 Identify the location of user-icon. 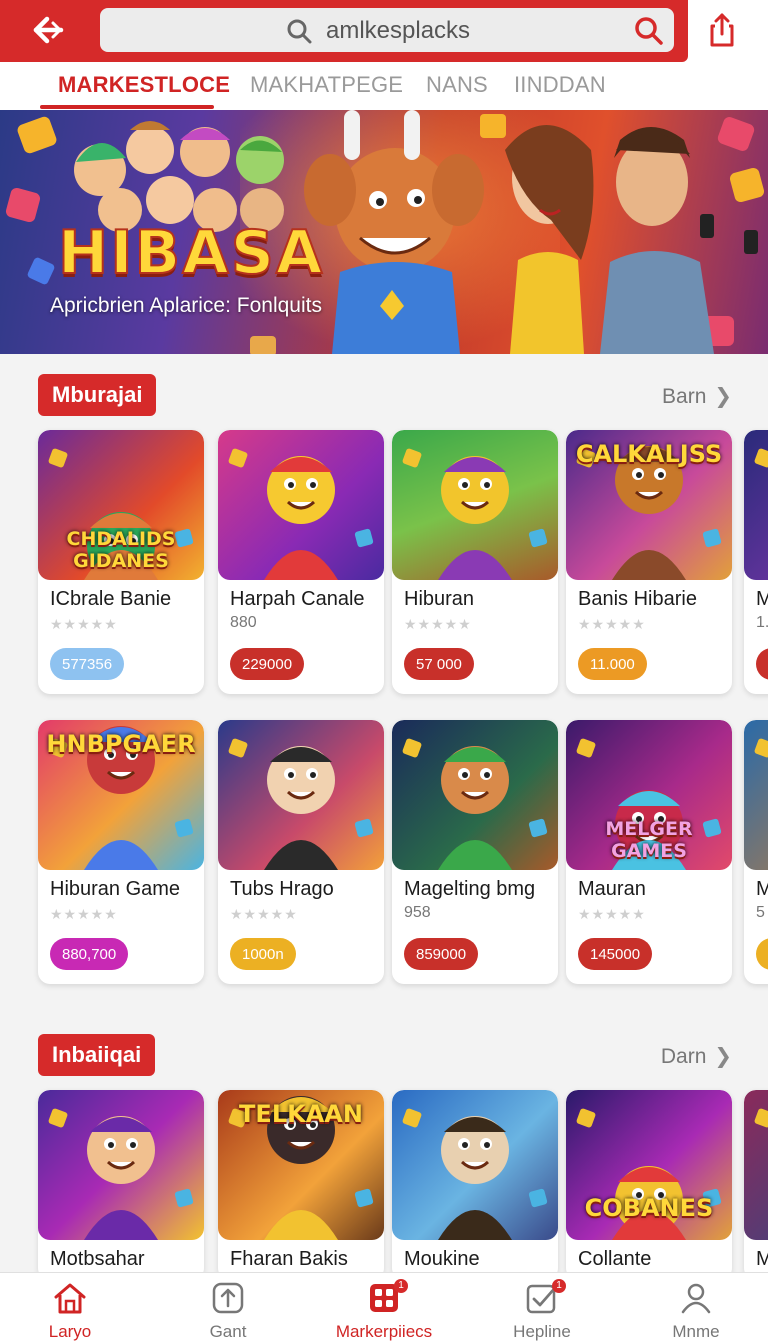
(696, 1298).